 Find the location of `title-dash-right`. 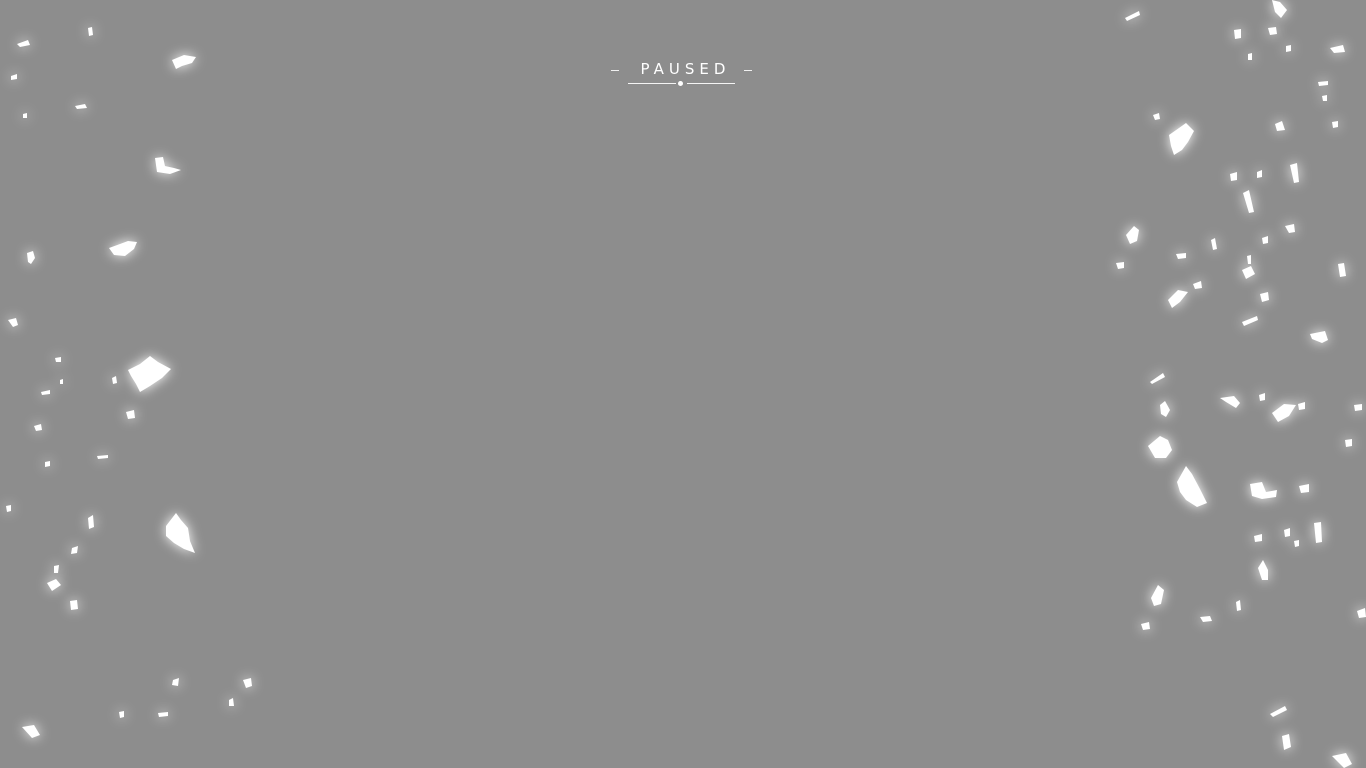

title-dash-right is located at coordinates (748, 70).